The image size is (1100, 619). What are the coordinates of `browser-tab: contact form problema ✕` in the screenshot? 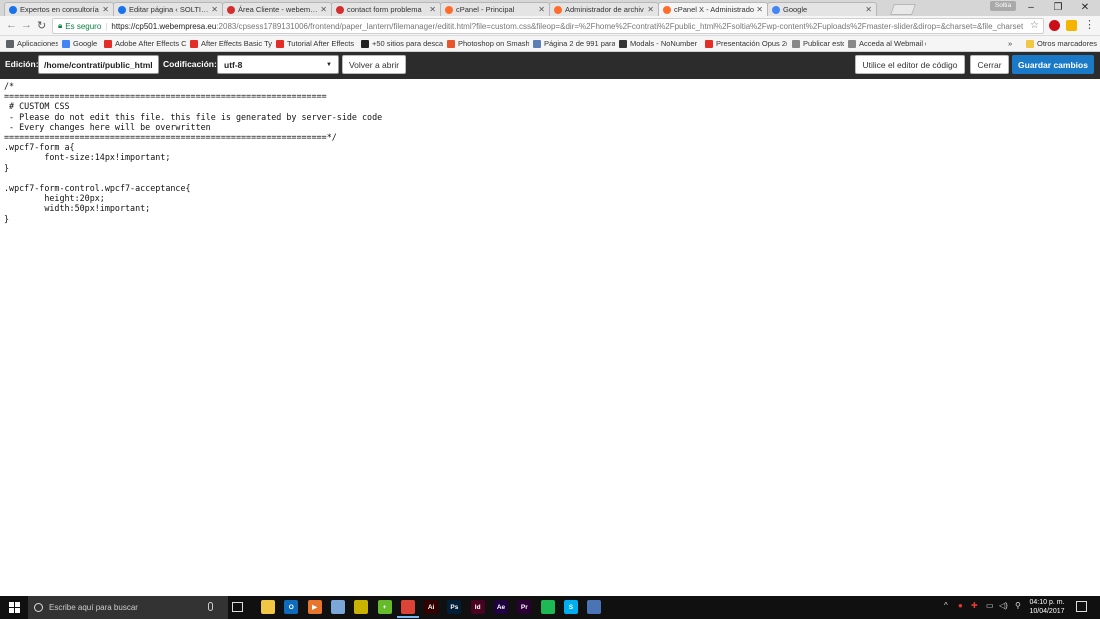 It's located at (386, 9).